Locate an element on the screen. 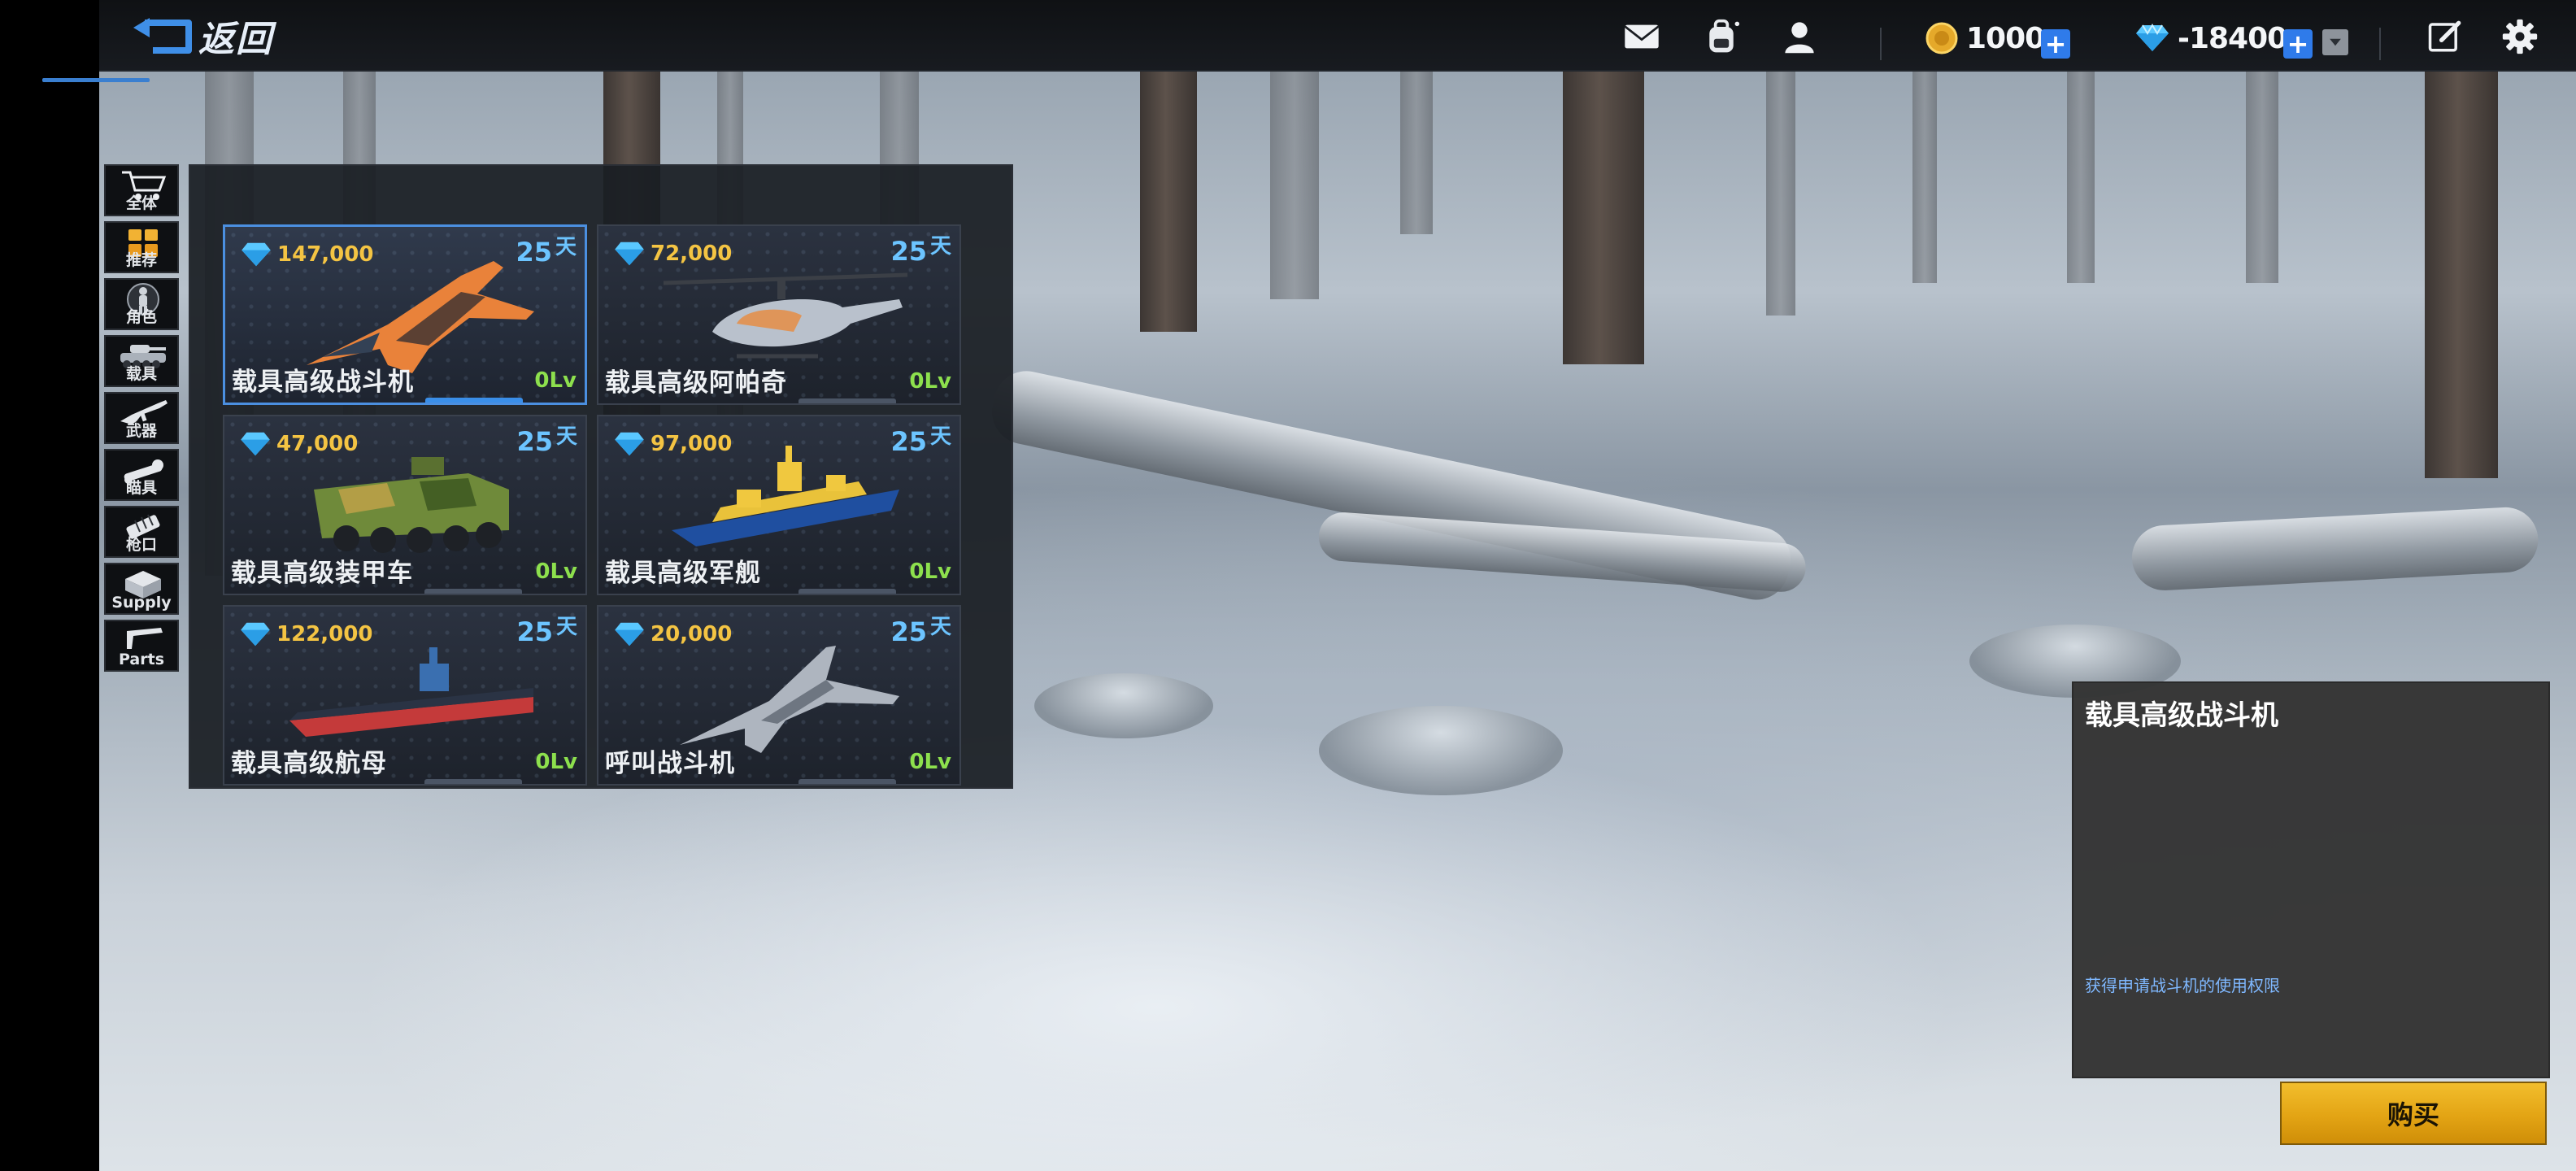 This screenshot has height=1171, width=2576. add-diamonds-button: + is located at coordinates (2298, 44).